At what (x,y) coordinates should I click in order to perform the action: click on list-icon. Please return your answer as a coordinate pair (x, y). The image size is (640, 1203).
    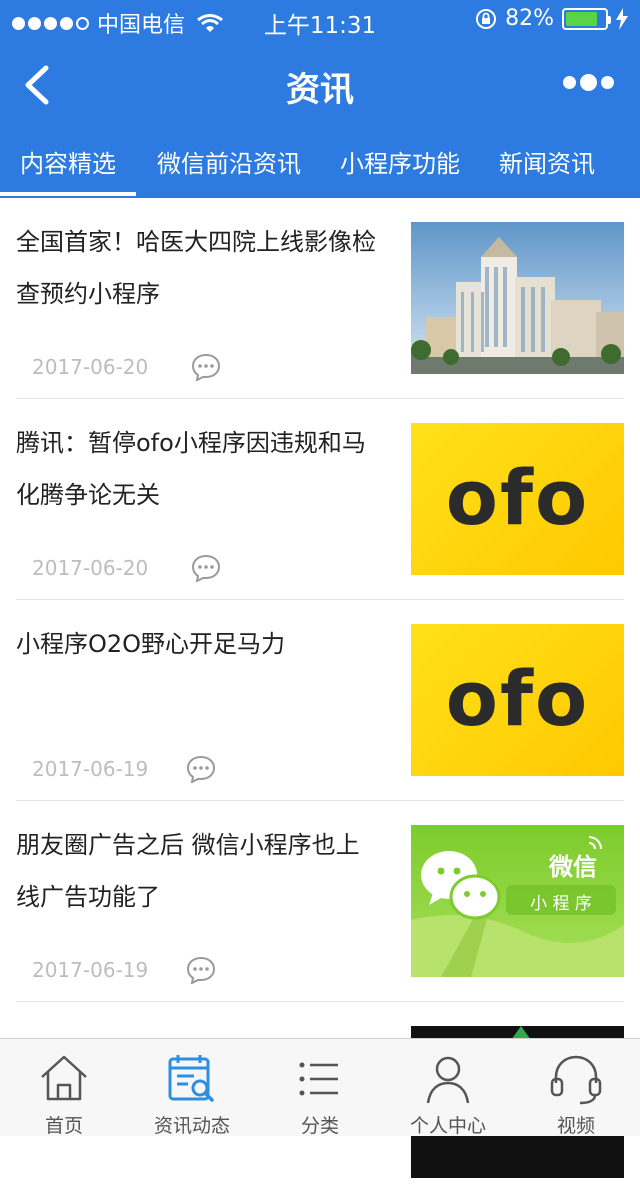
    Looking at the image, I should click on (318, 1079).